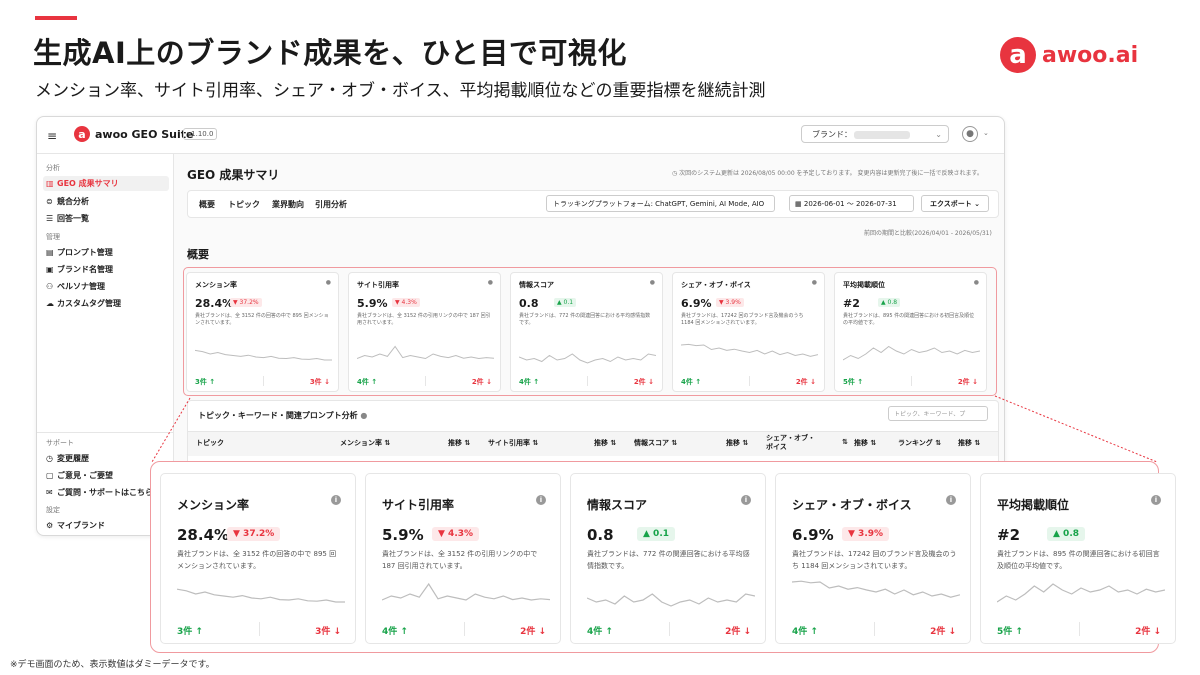 This screenshot has height=675, width=1200. I want to click on th-mention-rate: メンション率 ⇅, so click(365, 443).